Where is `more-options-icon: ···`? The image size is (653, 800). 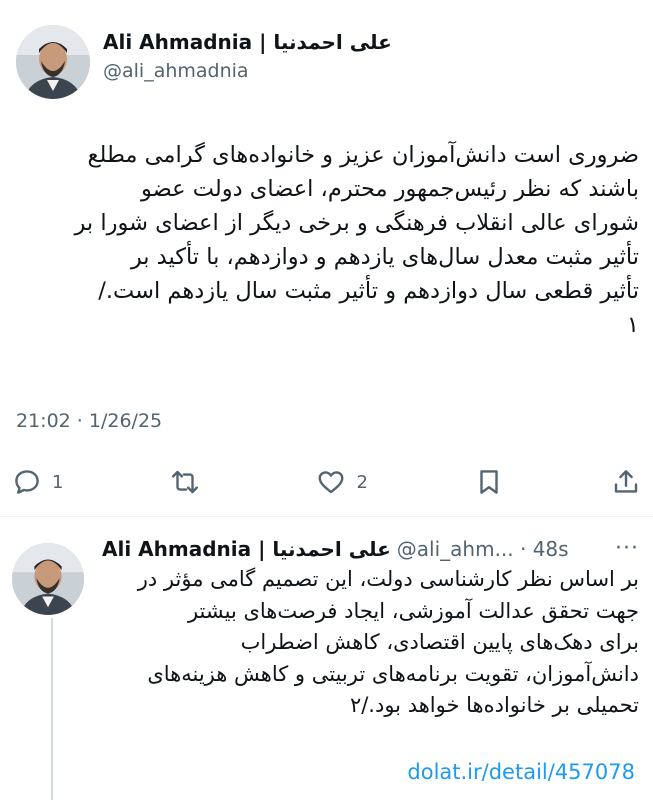
more-options-icon: ··· is located at coordinates (627, 548).